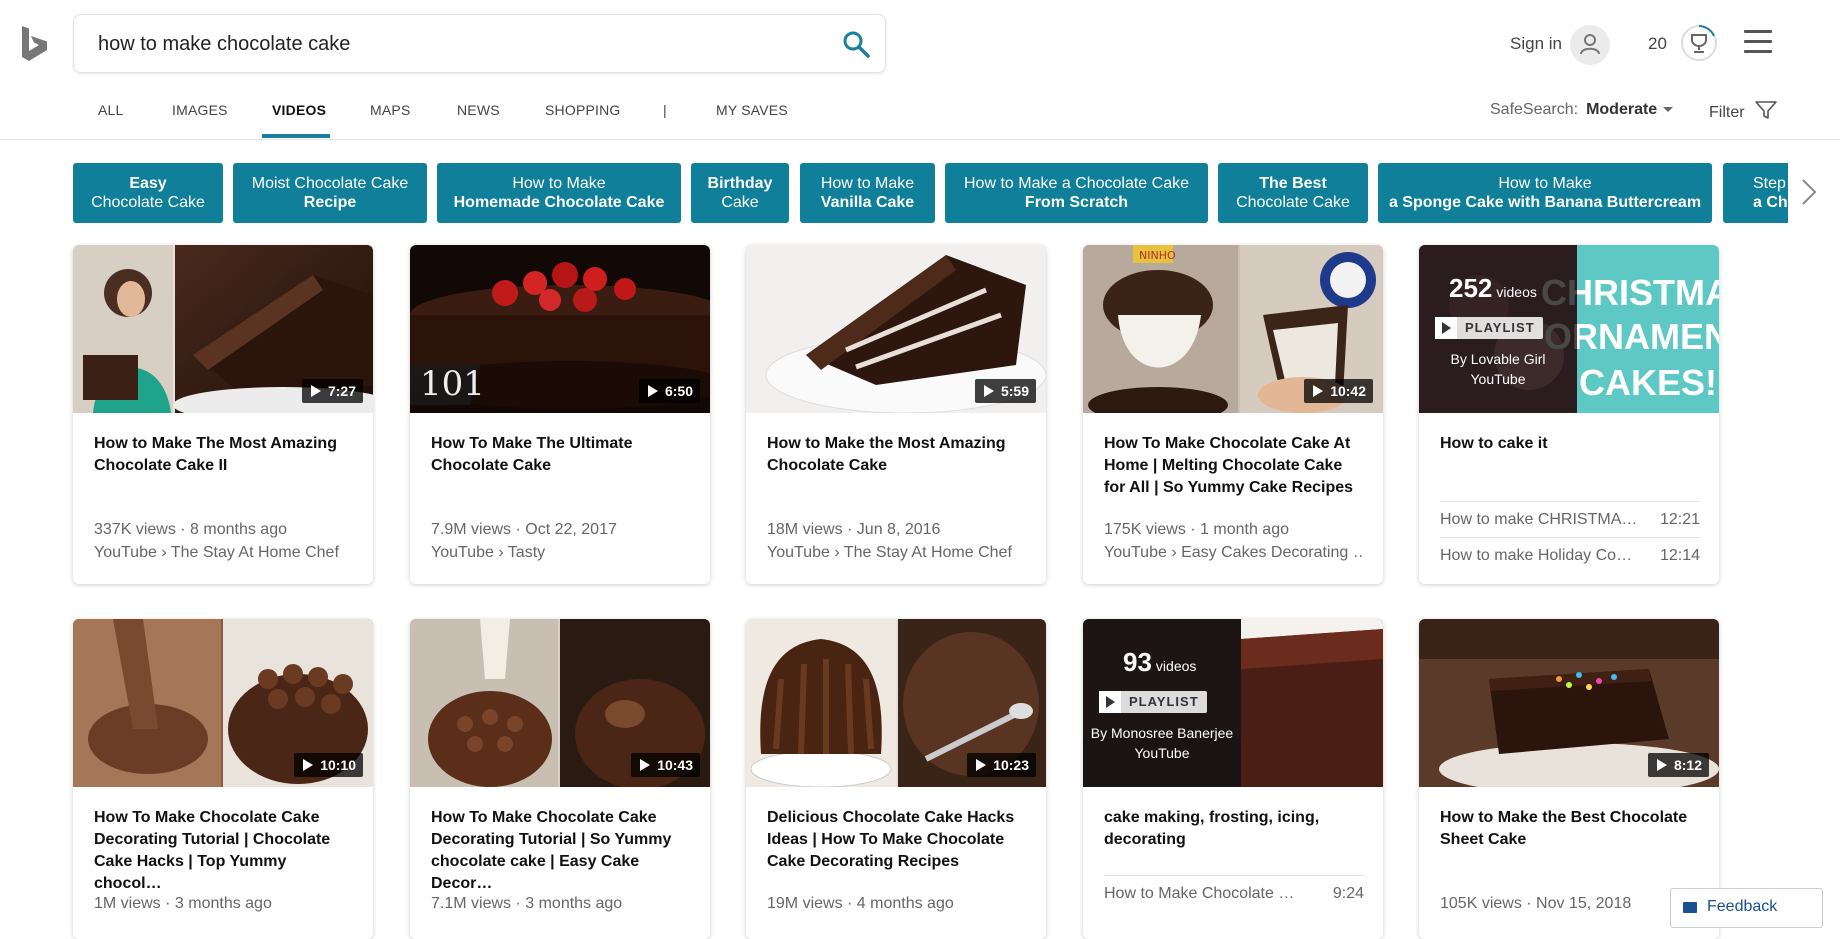 This screenshot has height=939, width=1840. What do you see at coordinates (458, 44) in the screenshot?
I see `search-input` at bounding box center [458, 44].